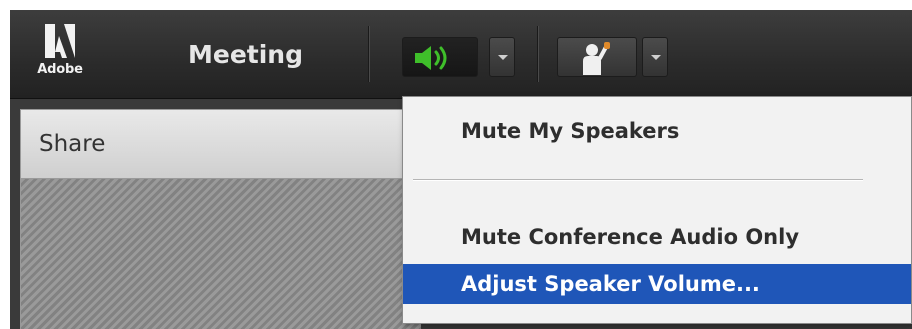 The width and height of the screenshot is (912, 329). Describe the element at coordinates (60, 41) in the screenshot. I see `adobe-logo-icon` at that location.